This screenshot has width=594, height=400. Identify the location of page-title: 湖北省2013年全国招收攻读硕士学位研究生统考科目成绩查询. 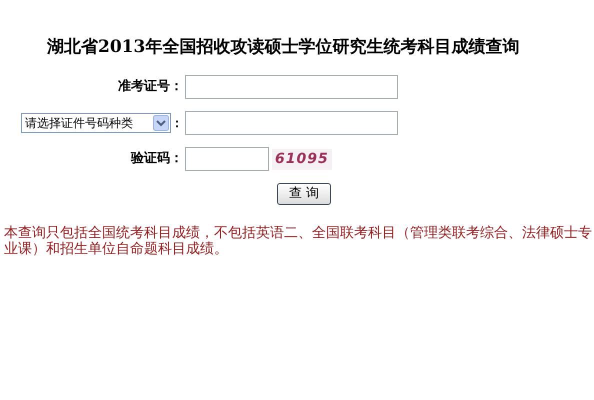
(283, 47).